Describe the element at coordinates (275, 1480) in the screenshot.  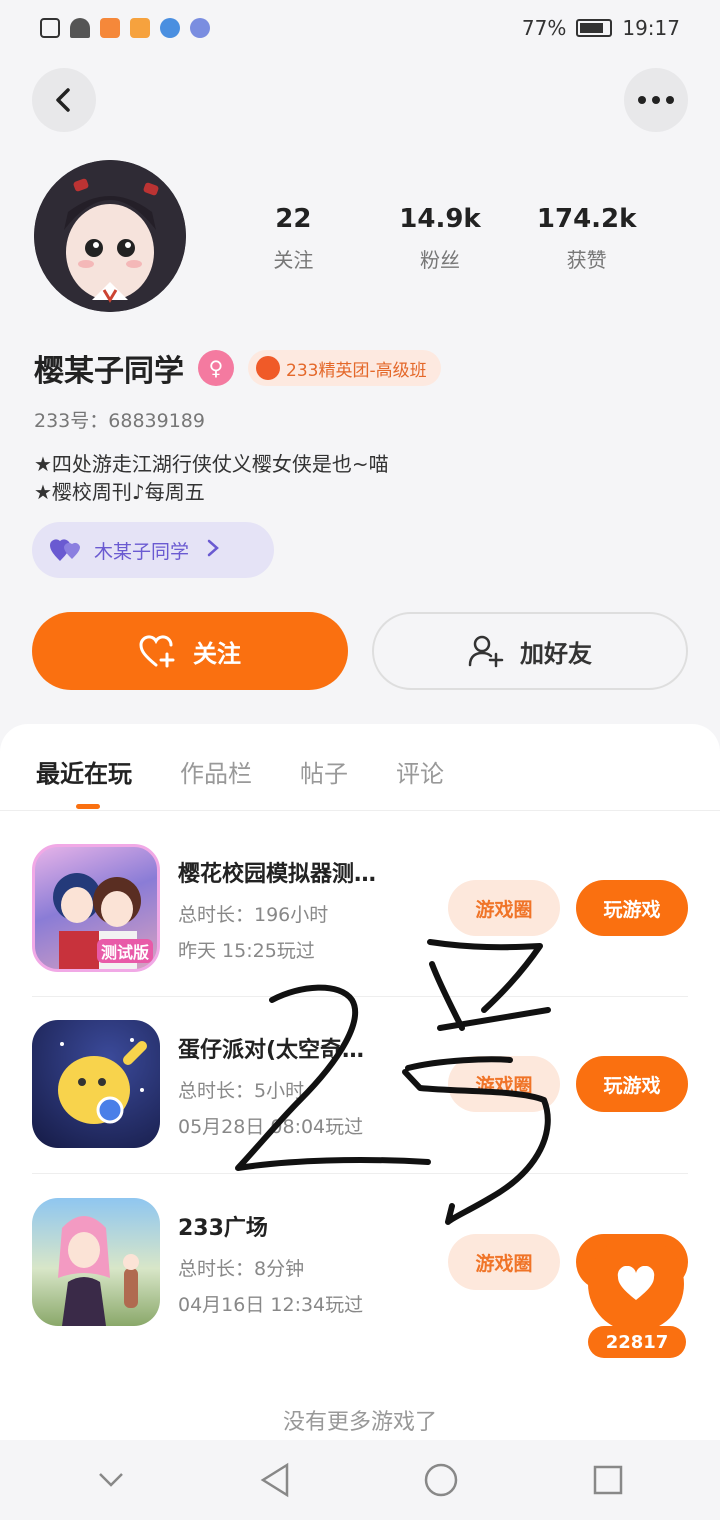
I see `back-triangle-icon` at that location.